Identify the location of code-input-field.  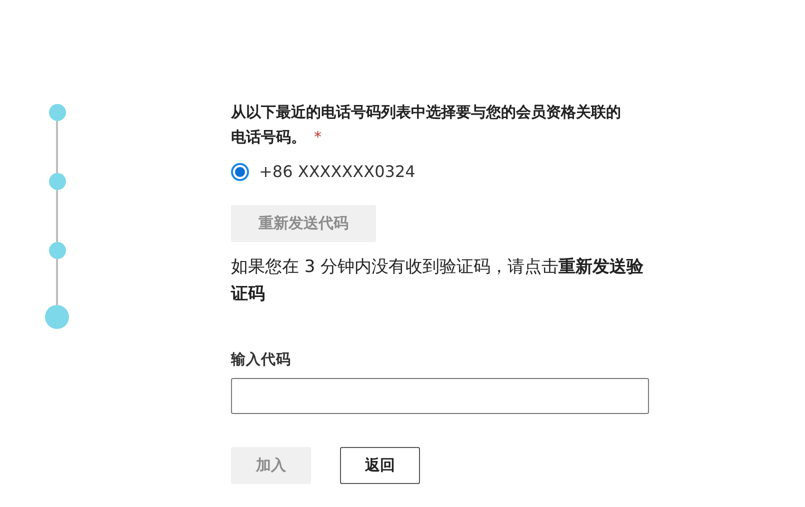
(440, 396).